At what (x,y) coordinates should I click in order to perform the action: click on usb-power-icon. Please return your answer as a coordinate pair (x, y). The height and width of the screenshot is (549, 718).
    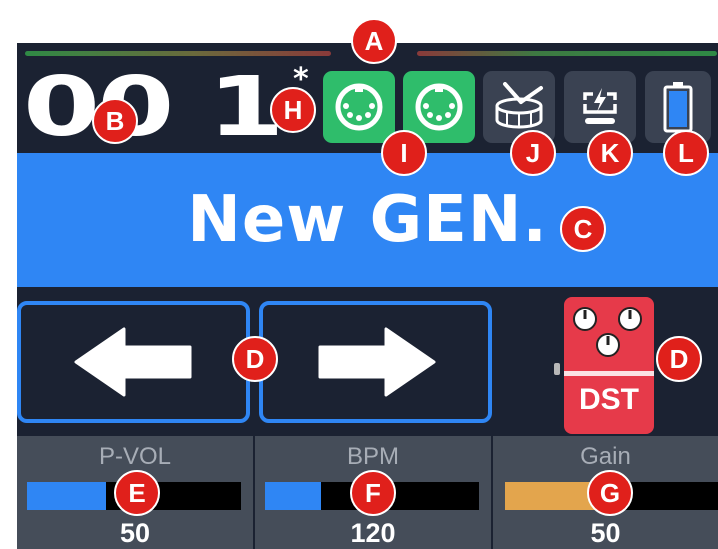
    Looking at the image, I should click on (600, 106).